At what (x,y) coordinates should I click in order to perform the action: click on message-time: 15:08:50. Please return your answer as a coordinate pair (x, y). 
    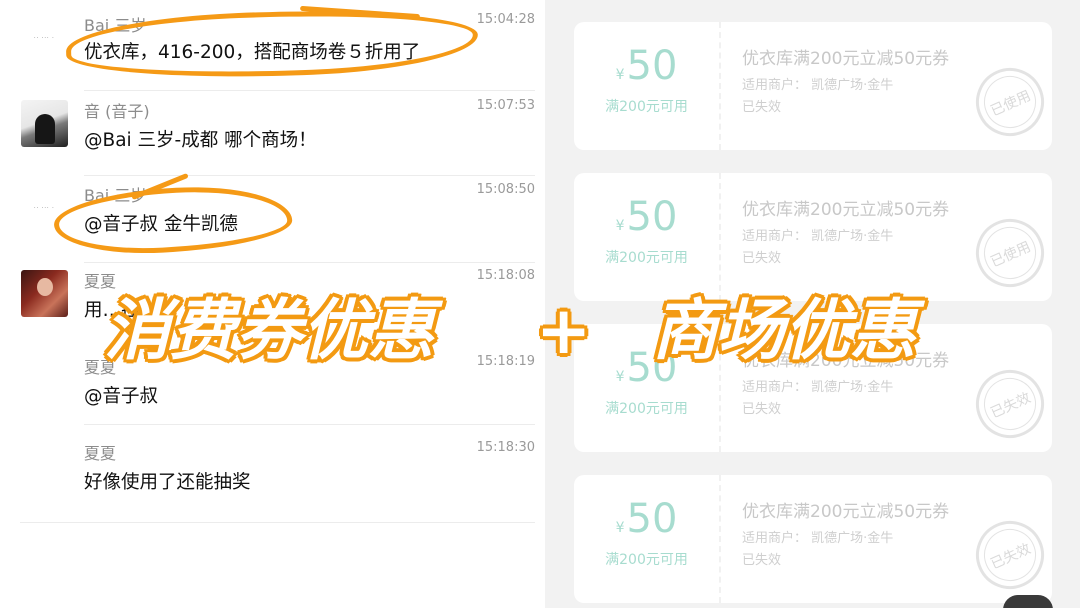
    Looking at the image, I should click on (505, 189).